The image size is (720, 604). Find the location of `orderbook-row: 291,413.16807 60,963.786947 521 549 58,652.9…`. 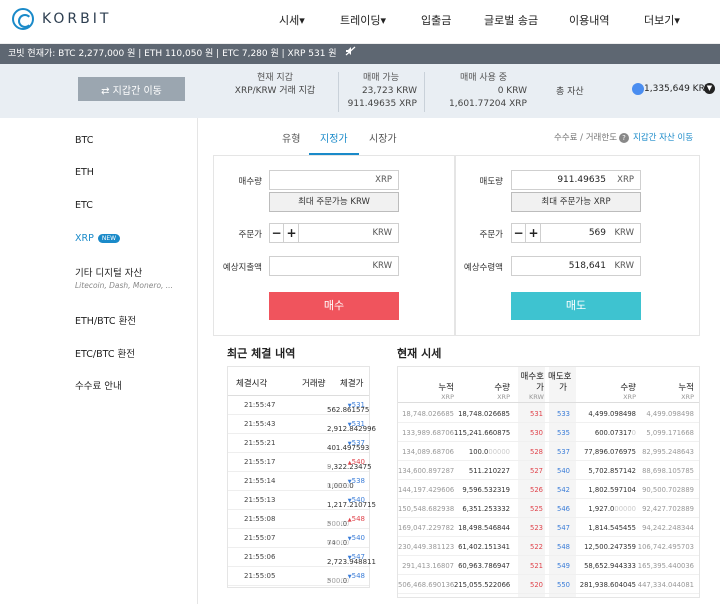

orderbook-row: 291,413.16807 60,963.786947 521 549 58,652.9… is located at coordinates (548, 565).